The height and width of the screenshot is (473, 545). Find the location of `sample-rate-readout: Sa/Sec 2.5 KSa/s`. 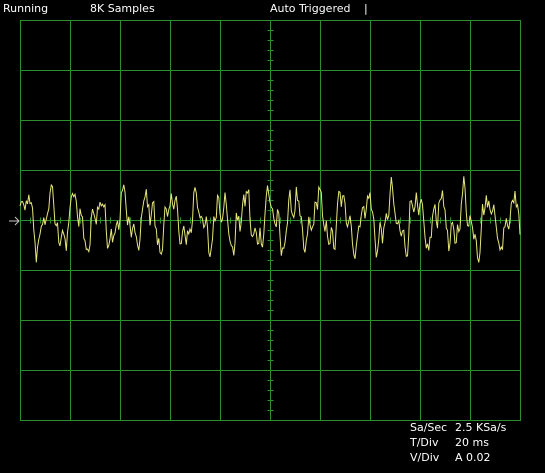

sample-rate-readout: Sa/Sec 2.5 KSa/s is located at coordinates (458, 428).